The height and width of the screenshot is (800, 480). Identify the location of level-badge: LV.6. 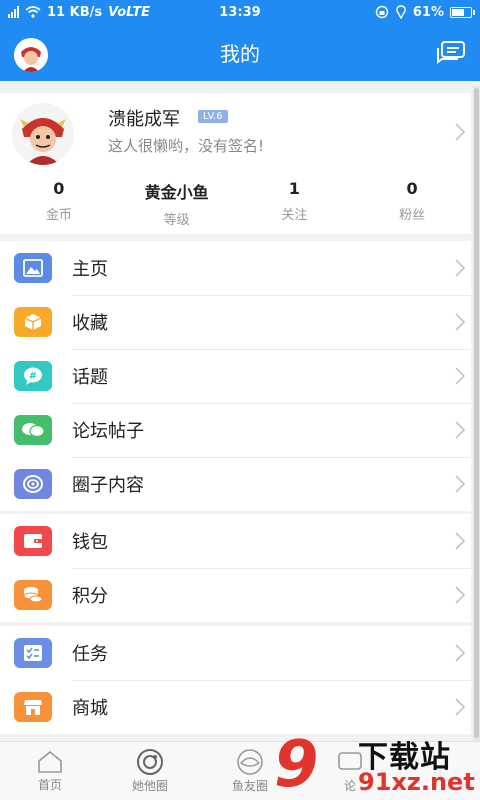
(213, 116).